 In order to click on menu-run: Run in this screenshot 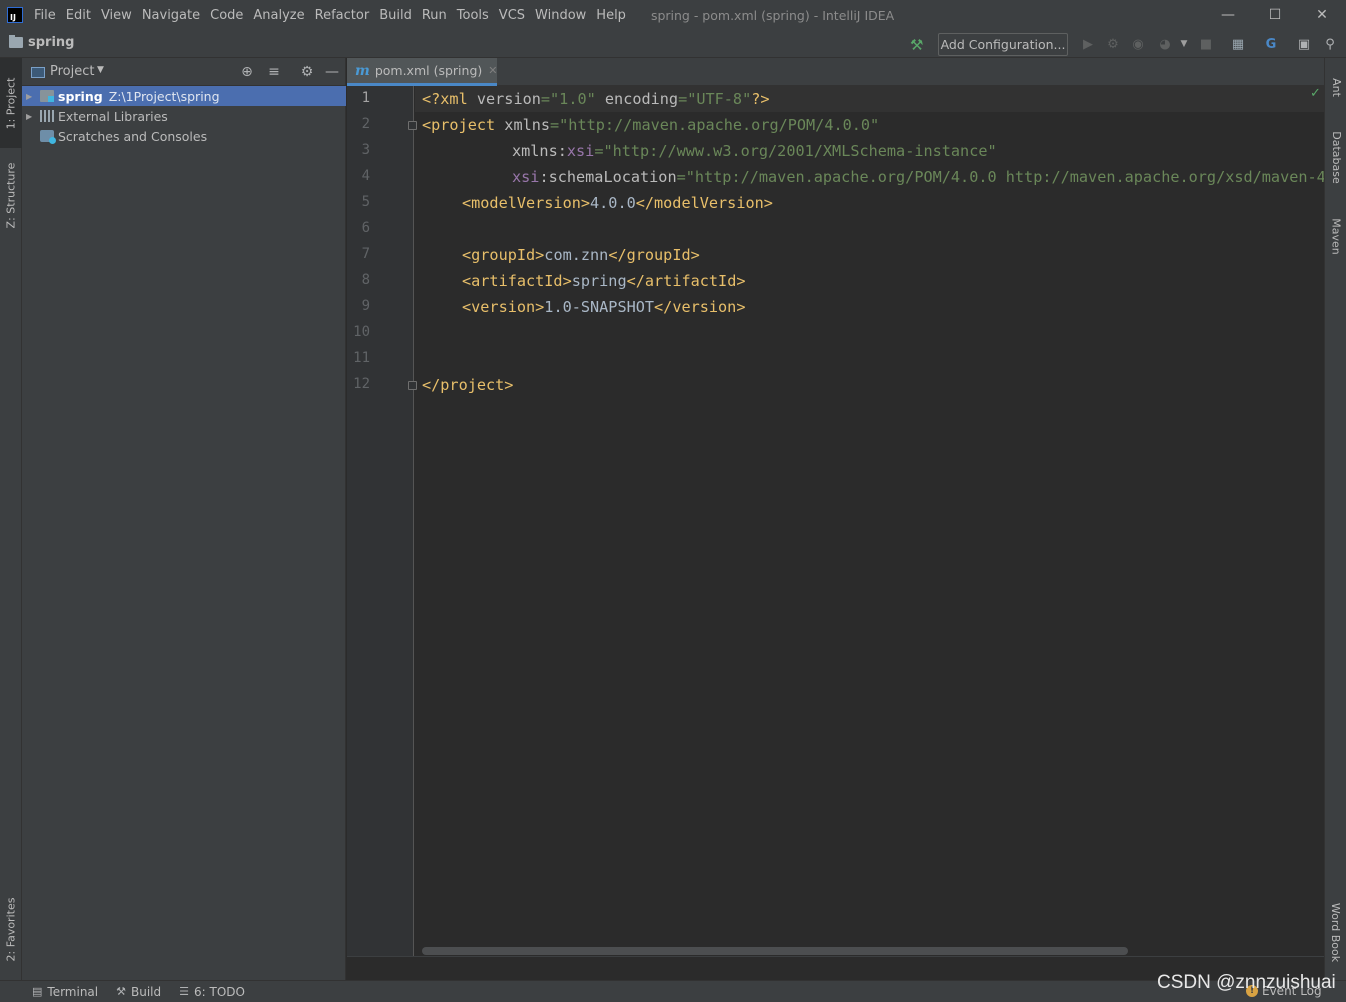, I will do `click(434, 15)`.